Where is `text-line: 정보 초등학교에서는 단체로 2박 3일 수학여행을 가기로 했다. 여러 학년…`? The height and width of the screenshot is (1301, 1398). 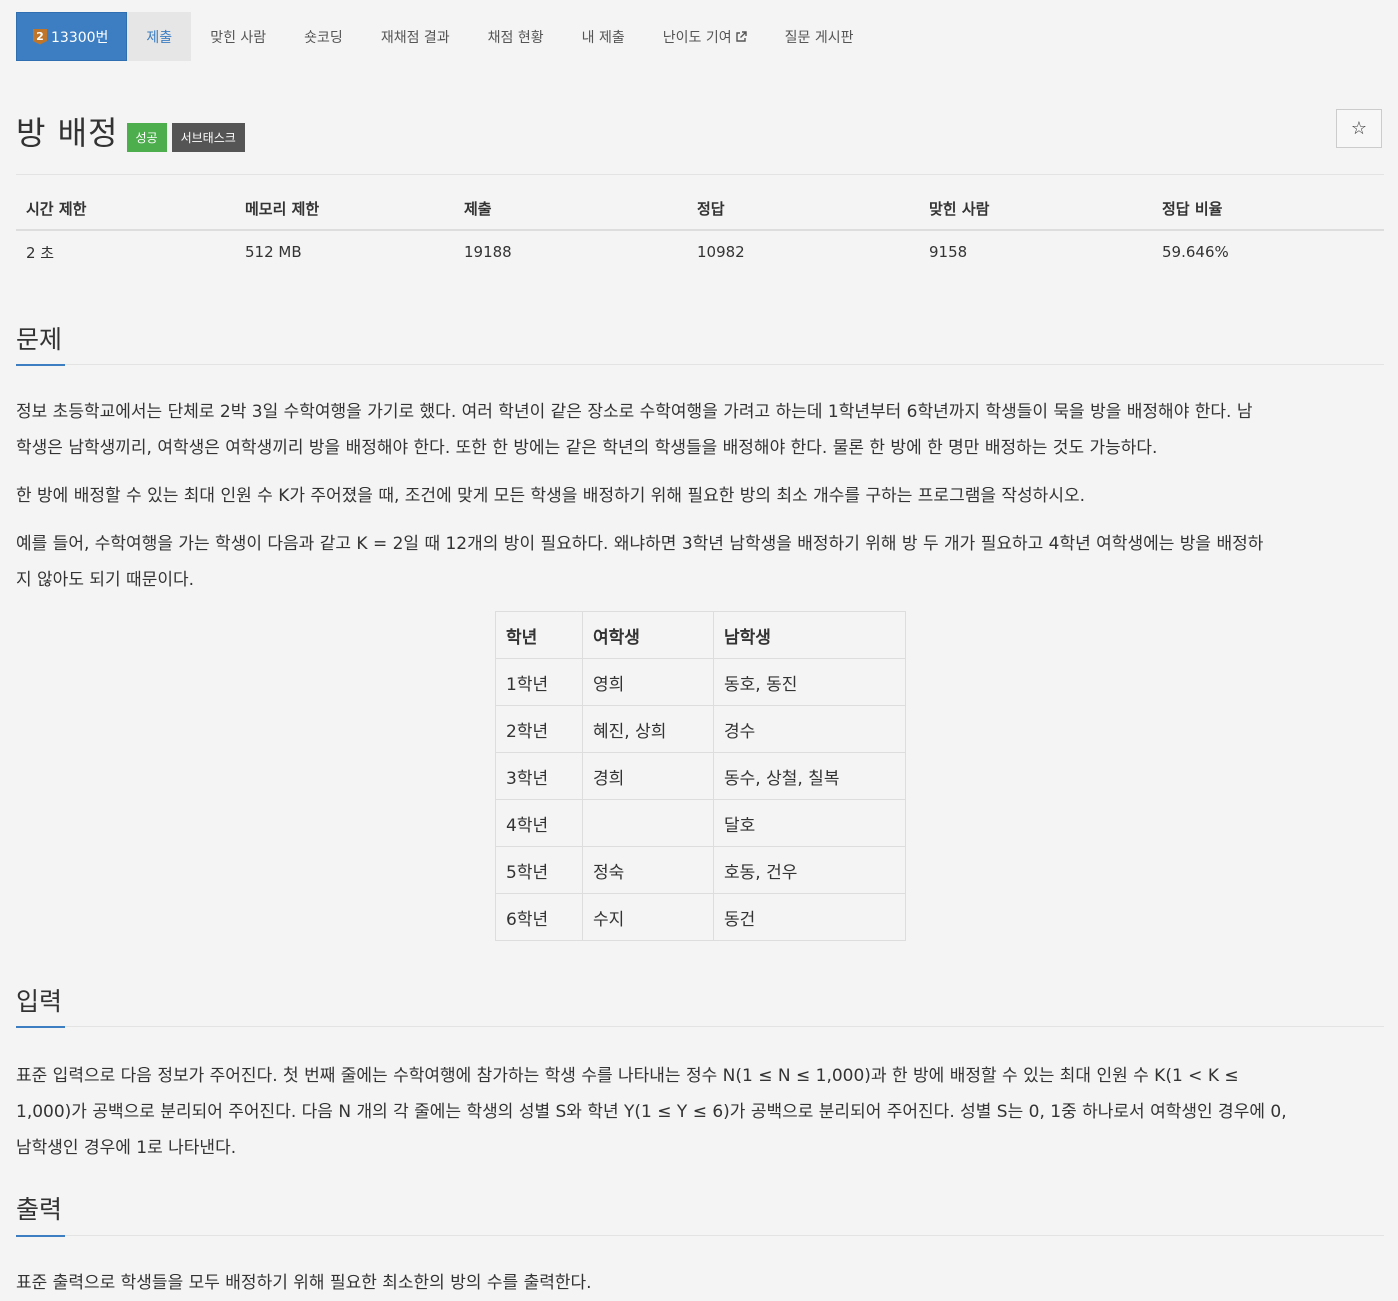 text-line: 정보 초등학교에서는 단체로 2박 3일 수학여행을 가기로 했다. 여러 학년… is located at coordinates (634, 412).